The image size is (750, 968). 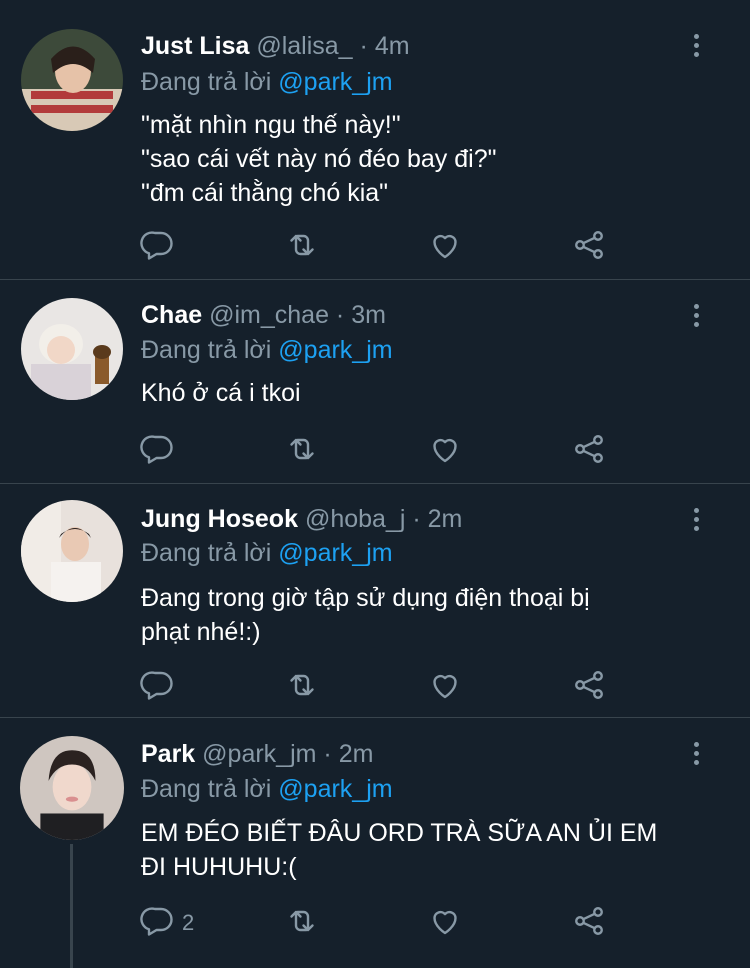 What do you see at coordinates (259, 754) in the screenshot?
I see `handle: @park_jm` at bounding box center [259, 754].